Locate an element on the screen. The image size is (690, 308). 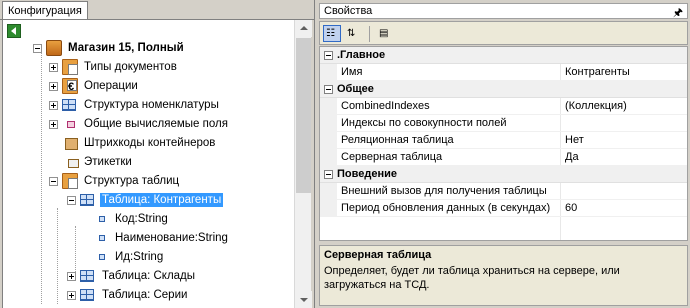
tree-item-label: Типы документов is located at coordinates (130, 67).